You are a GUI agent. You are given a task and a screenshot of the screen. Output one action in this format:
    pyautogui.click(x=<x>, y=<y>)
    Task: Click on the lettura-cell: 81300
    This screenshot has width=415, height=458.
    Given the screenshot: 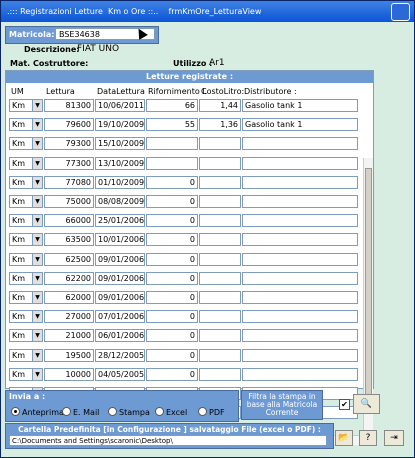 What is the action you would take?
    pyautogui.click(x=69, y=105)
    